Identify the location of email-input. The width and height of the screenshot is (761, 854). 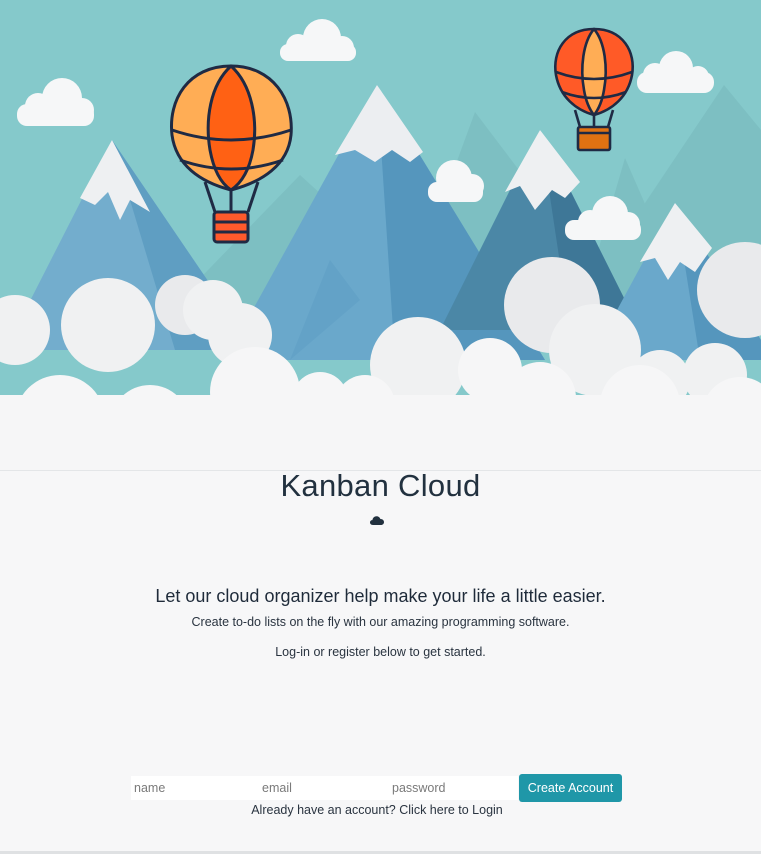
(324, 788).